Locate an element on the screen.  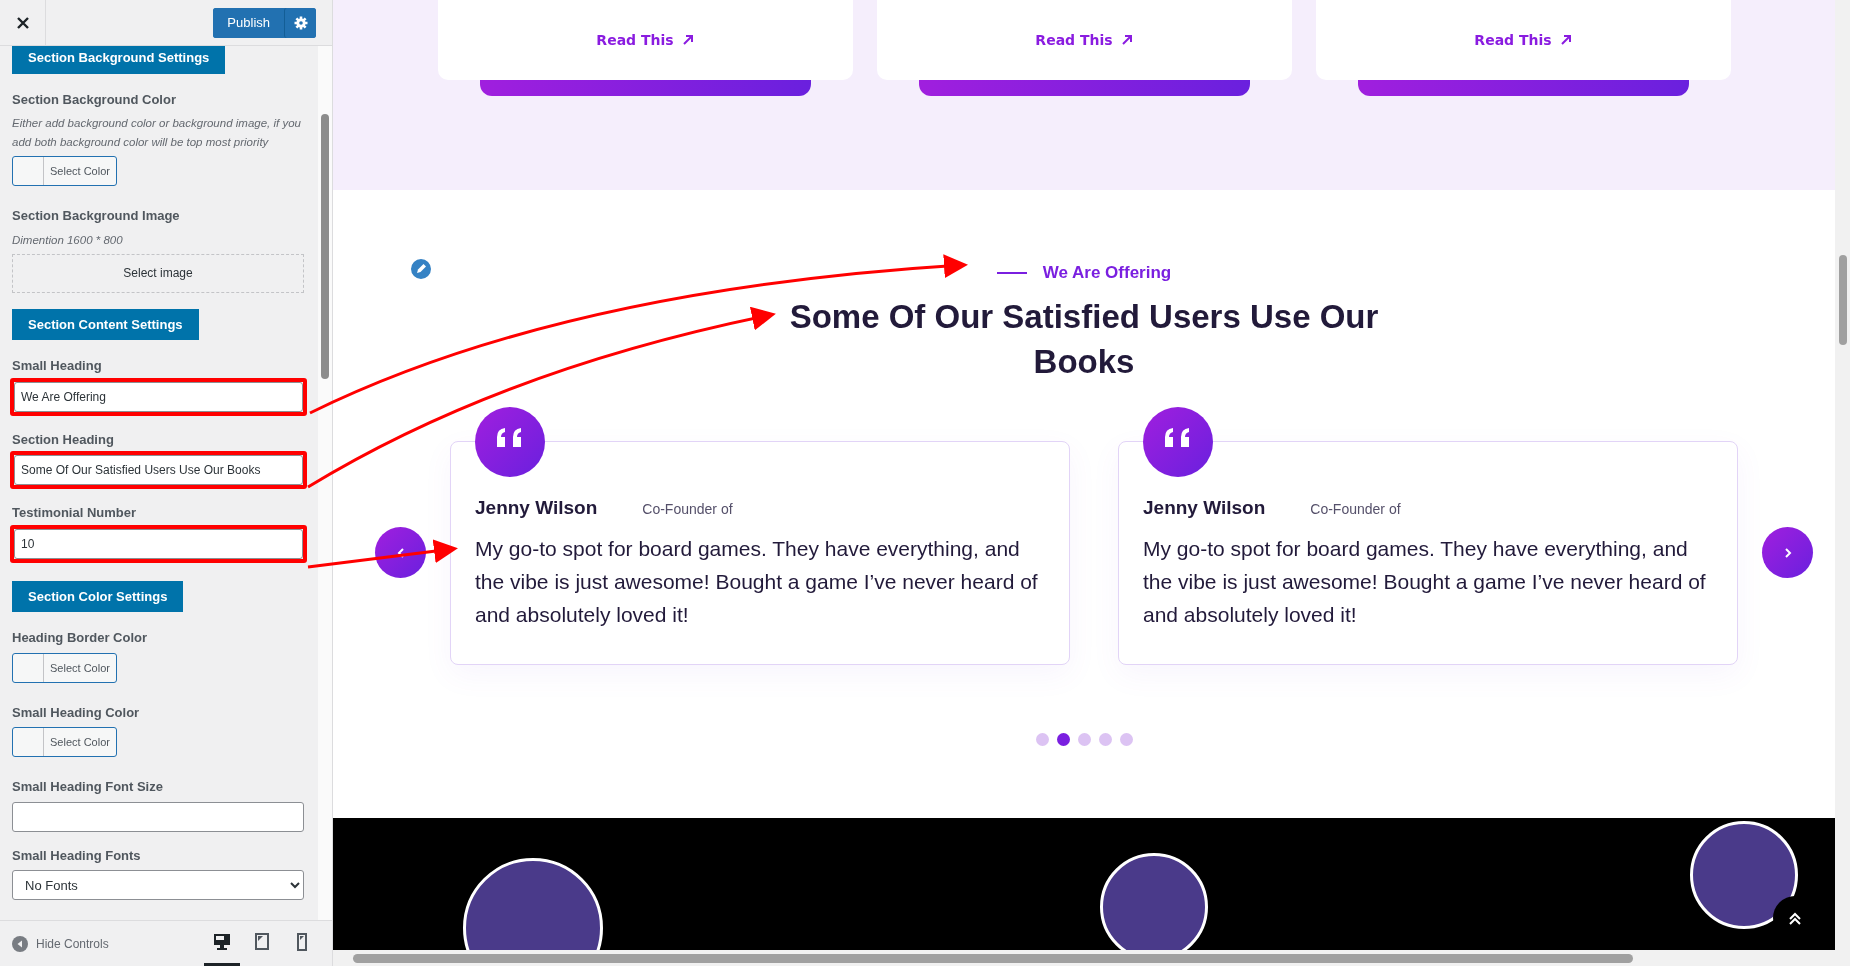
field-label: Section Background Image is located at coordinates (96, 216).